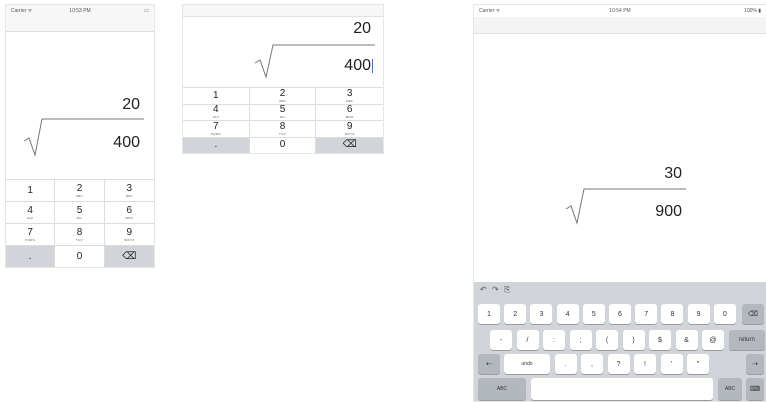  What do you see at coordinates (489, 314) in the screenshot?
I see `keyboard-key: 1` at bounding box center [489, 314].